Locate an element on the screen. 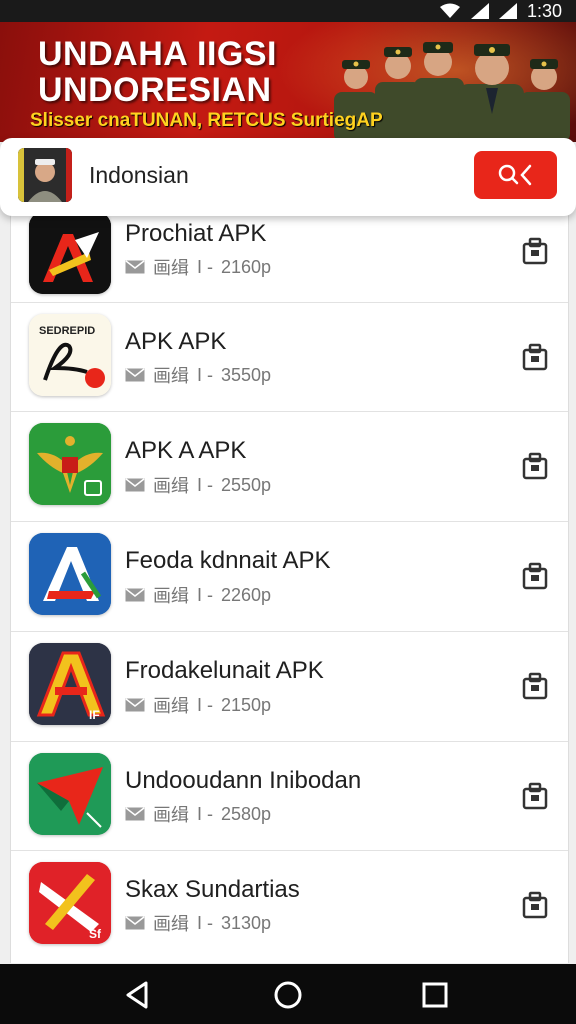 The image size is (576, 1024). app-meta: 画缉 I - 2260p is located at coordinates (198, 595).